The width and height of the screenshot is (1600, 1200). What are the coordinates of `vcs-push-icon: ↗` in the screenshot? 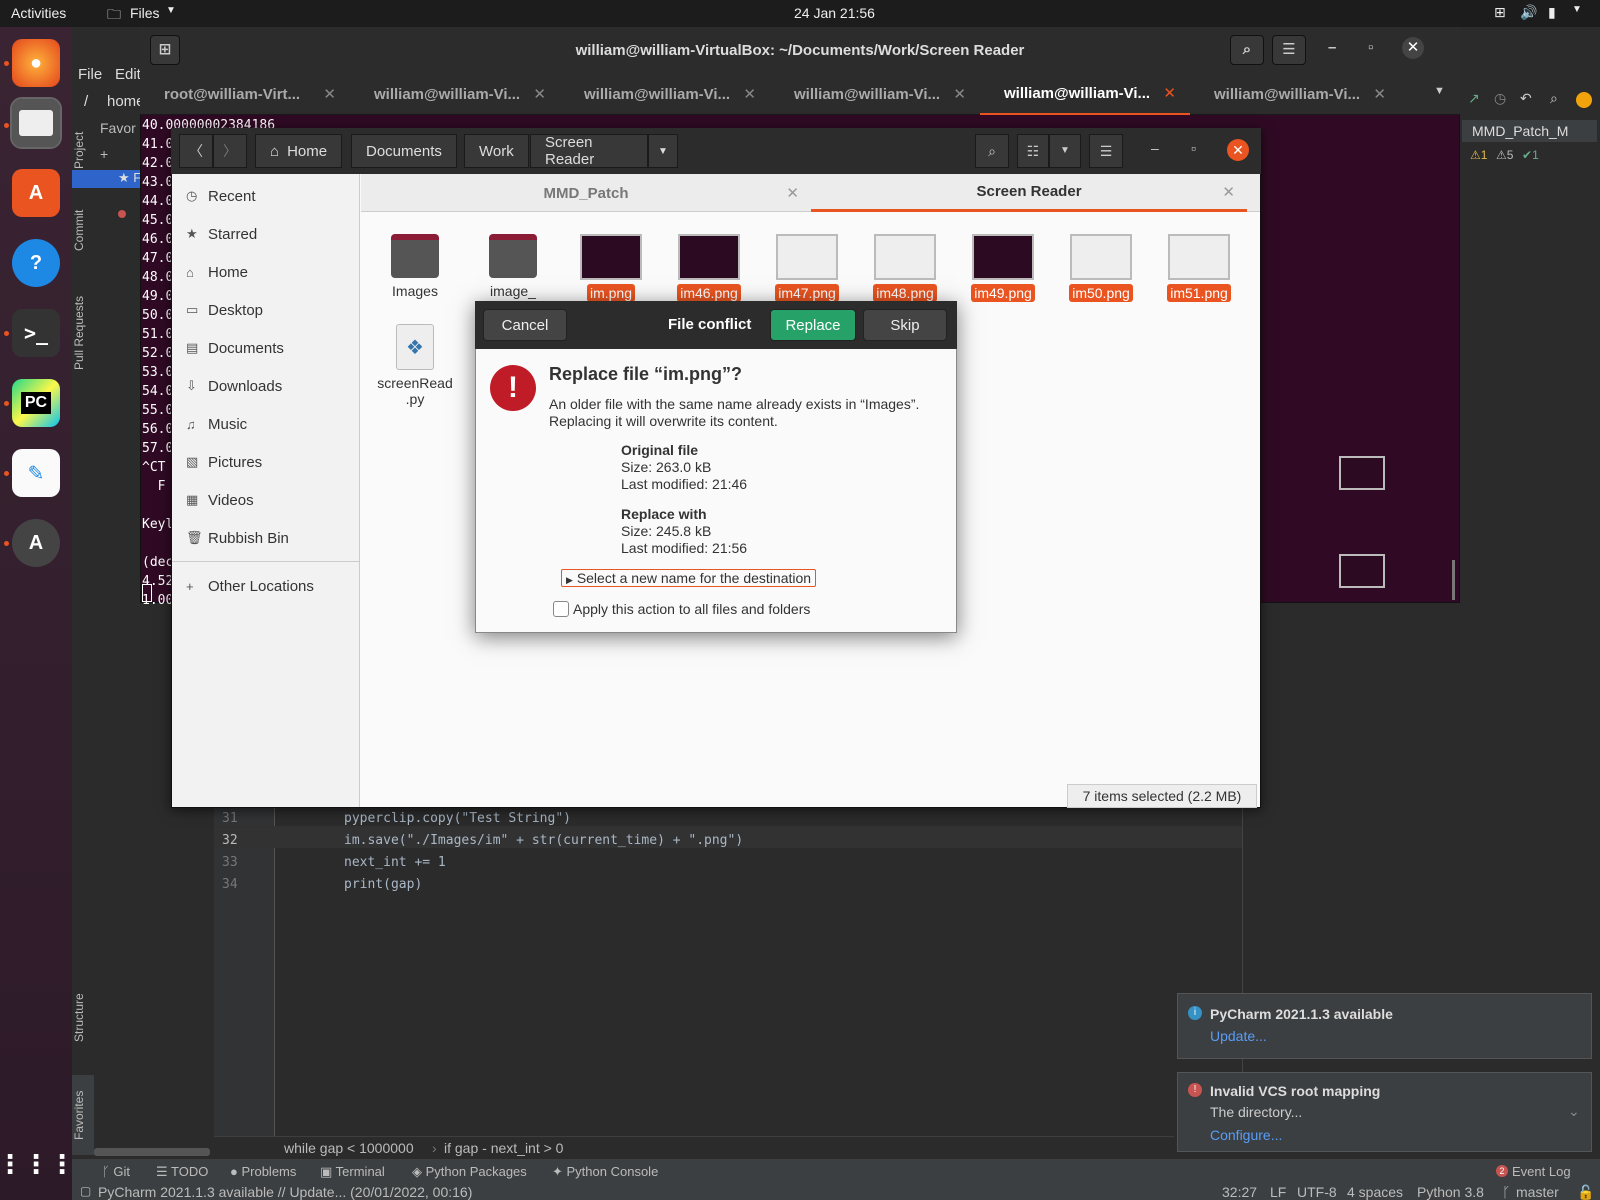 It's located at (1474, 98).